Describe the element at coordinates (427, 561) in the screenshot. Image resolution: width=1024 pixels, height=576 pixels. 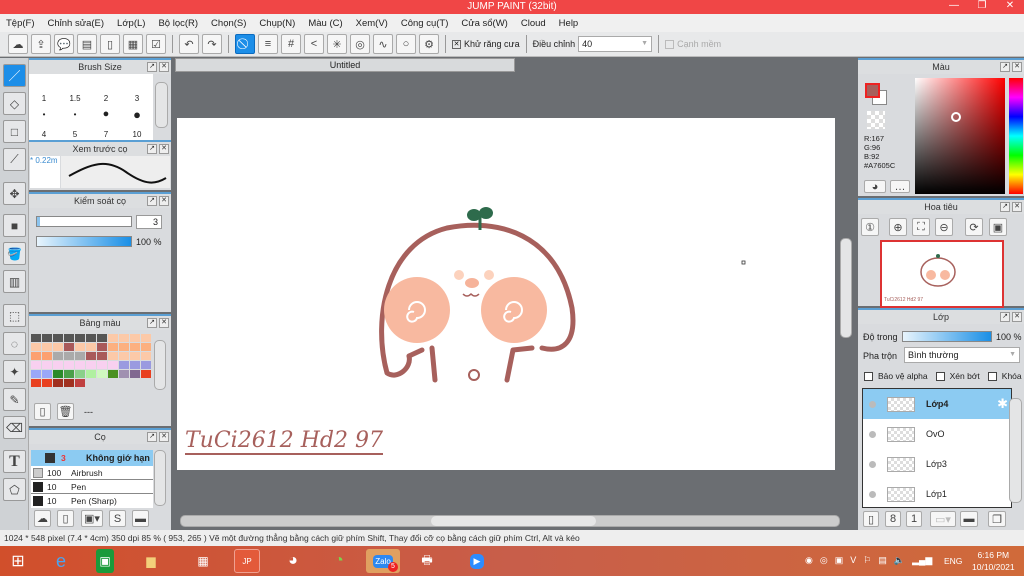
I see `printer-app-icon: 🖶` at that location.